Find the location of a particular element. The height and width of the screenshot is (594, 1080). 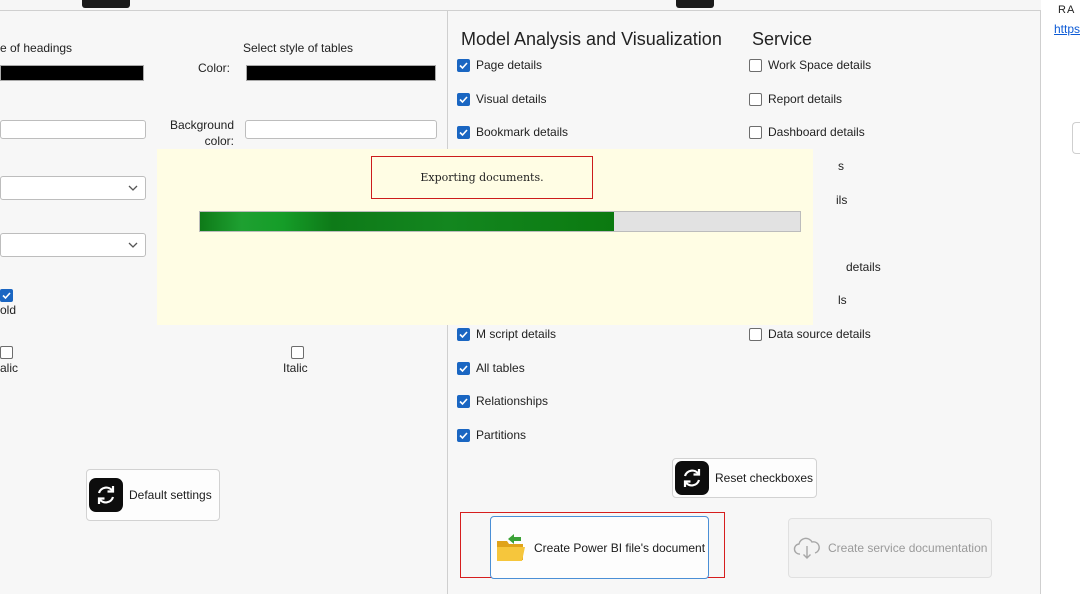

tables-color-swatch is located at coordinates (341, 73).